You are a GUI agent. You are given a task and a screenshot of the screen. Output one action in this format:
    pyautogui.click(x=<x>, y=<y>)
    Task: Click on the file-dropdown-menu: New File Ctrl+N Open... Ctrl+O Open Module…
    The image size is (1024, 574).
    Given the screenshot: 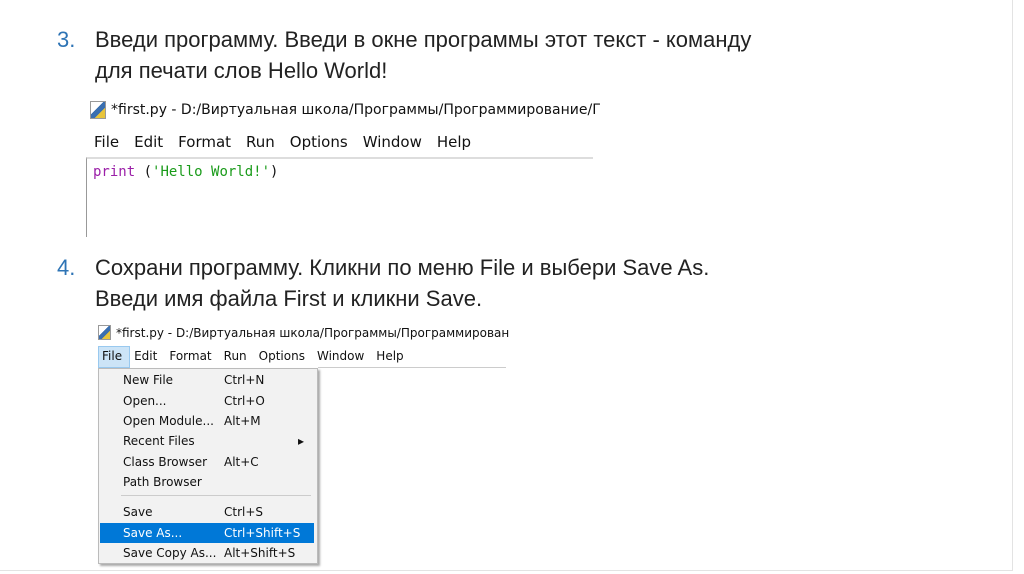 What is the action you would take?
    pyautogui.click(x=208, y=466)
    